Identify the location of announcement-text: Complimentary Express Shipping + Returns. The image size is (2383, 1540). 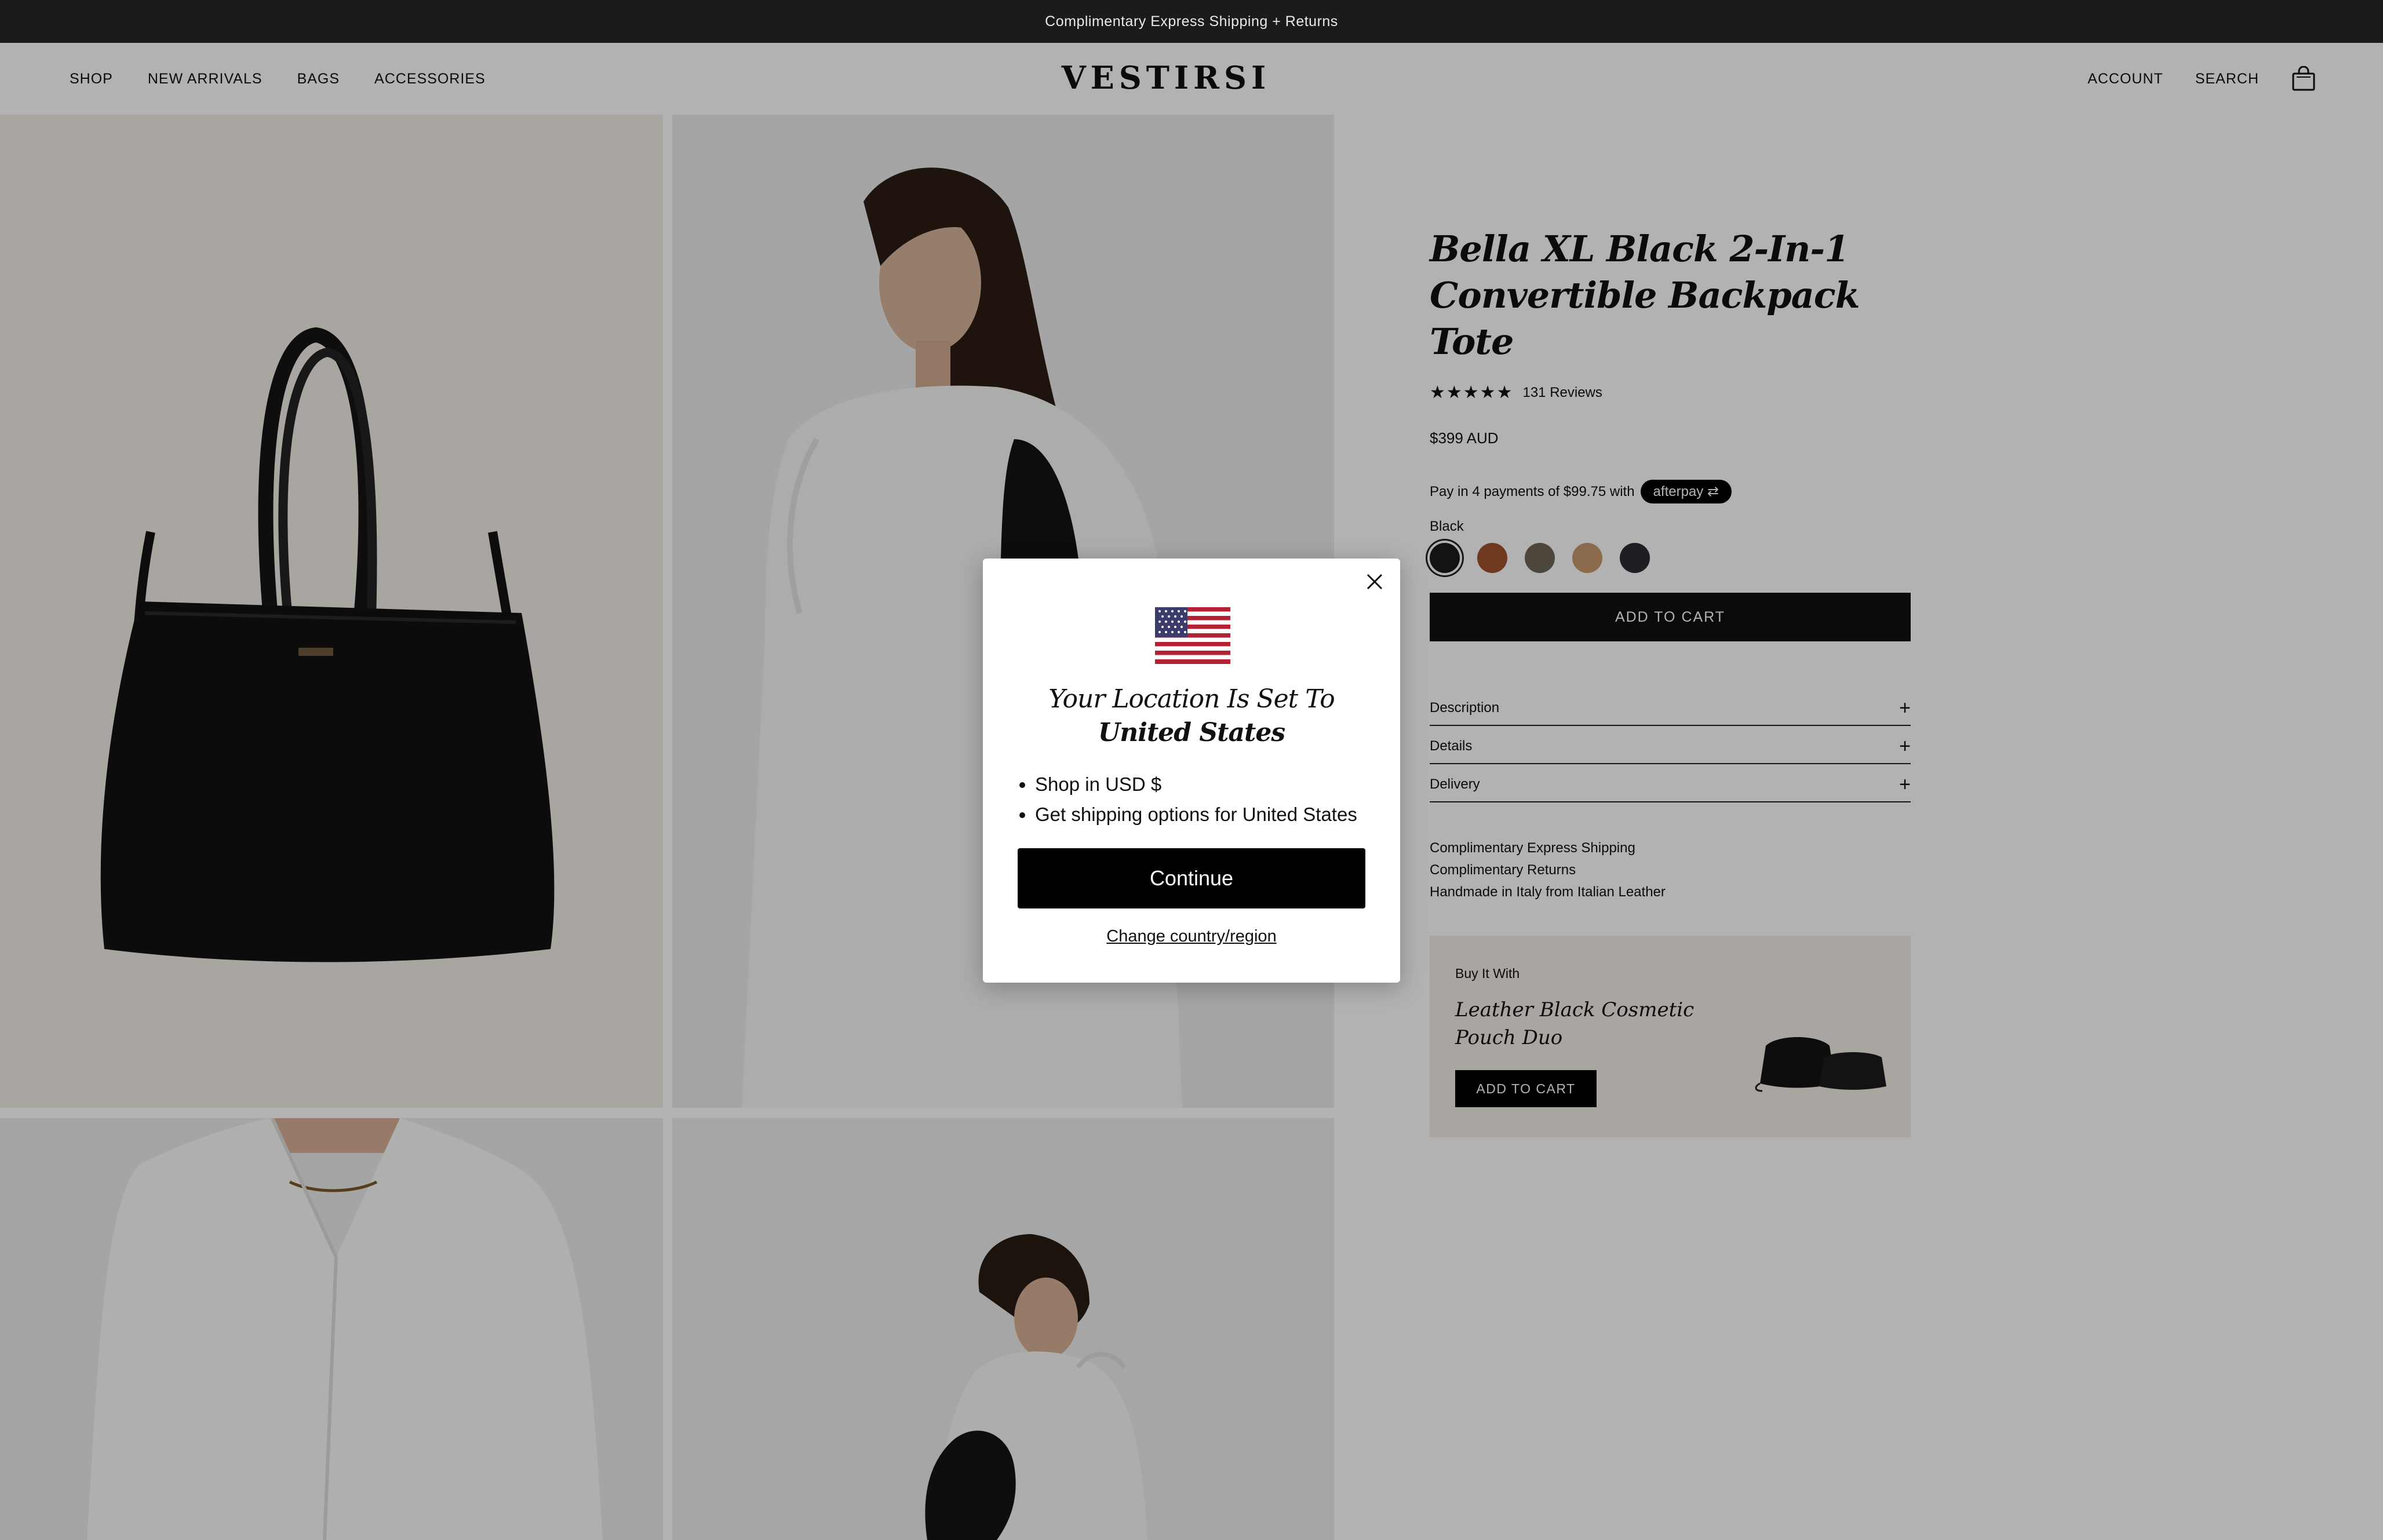
(1191, 21).